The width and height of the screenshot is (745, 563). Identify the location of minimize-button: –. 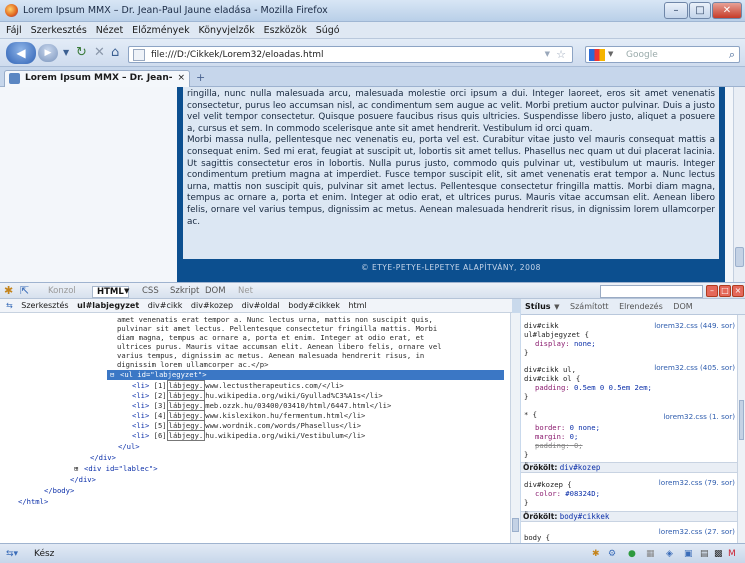
(676, 10).